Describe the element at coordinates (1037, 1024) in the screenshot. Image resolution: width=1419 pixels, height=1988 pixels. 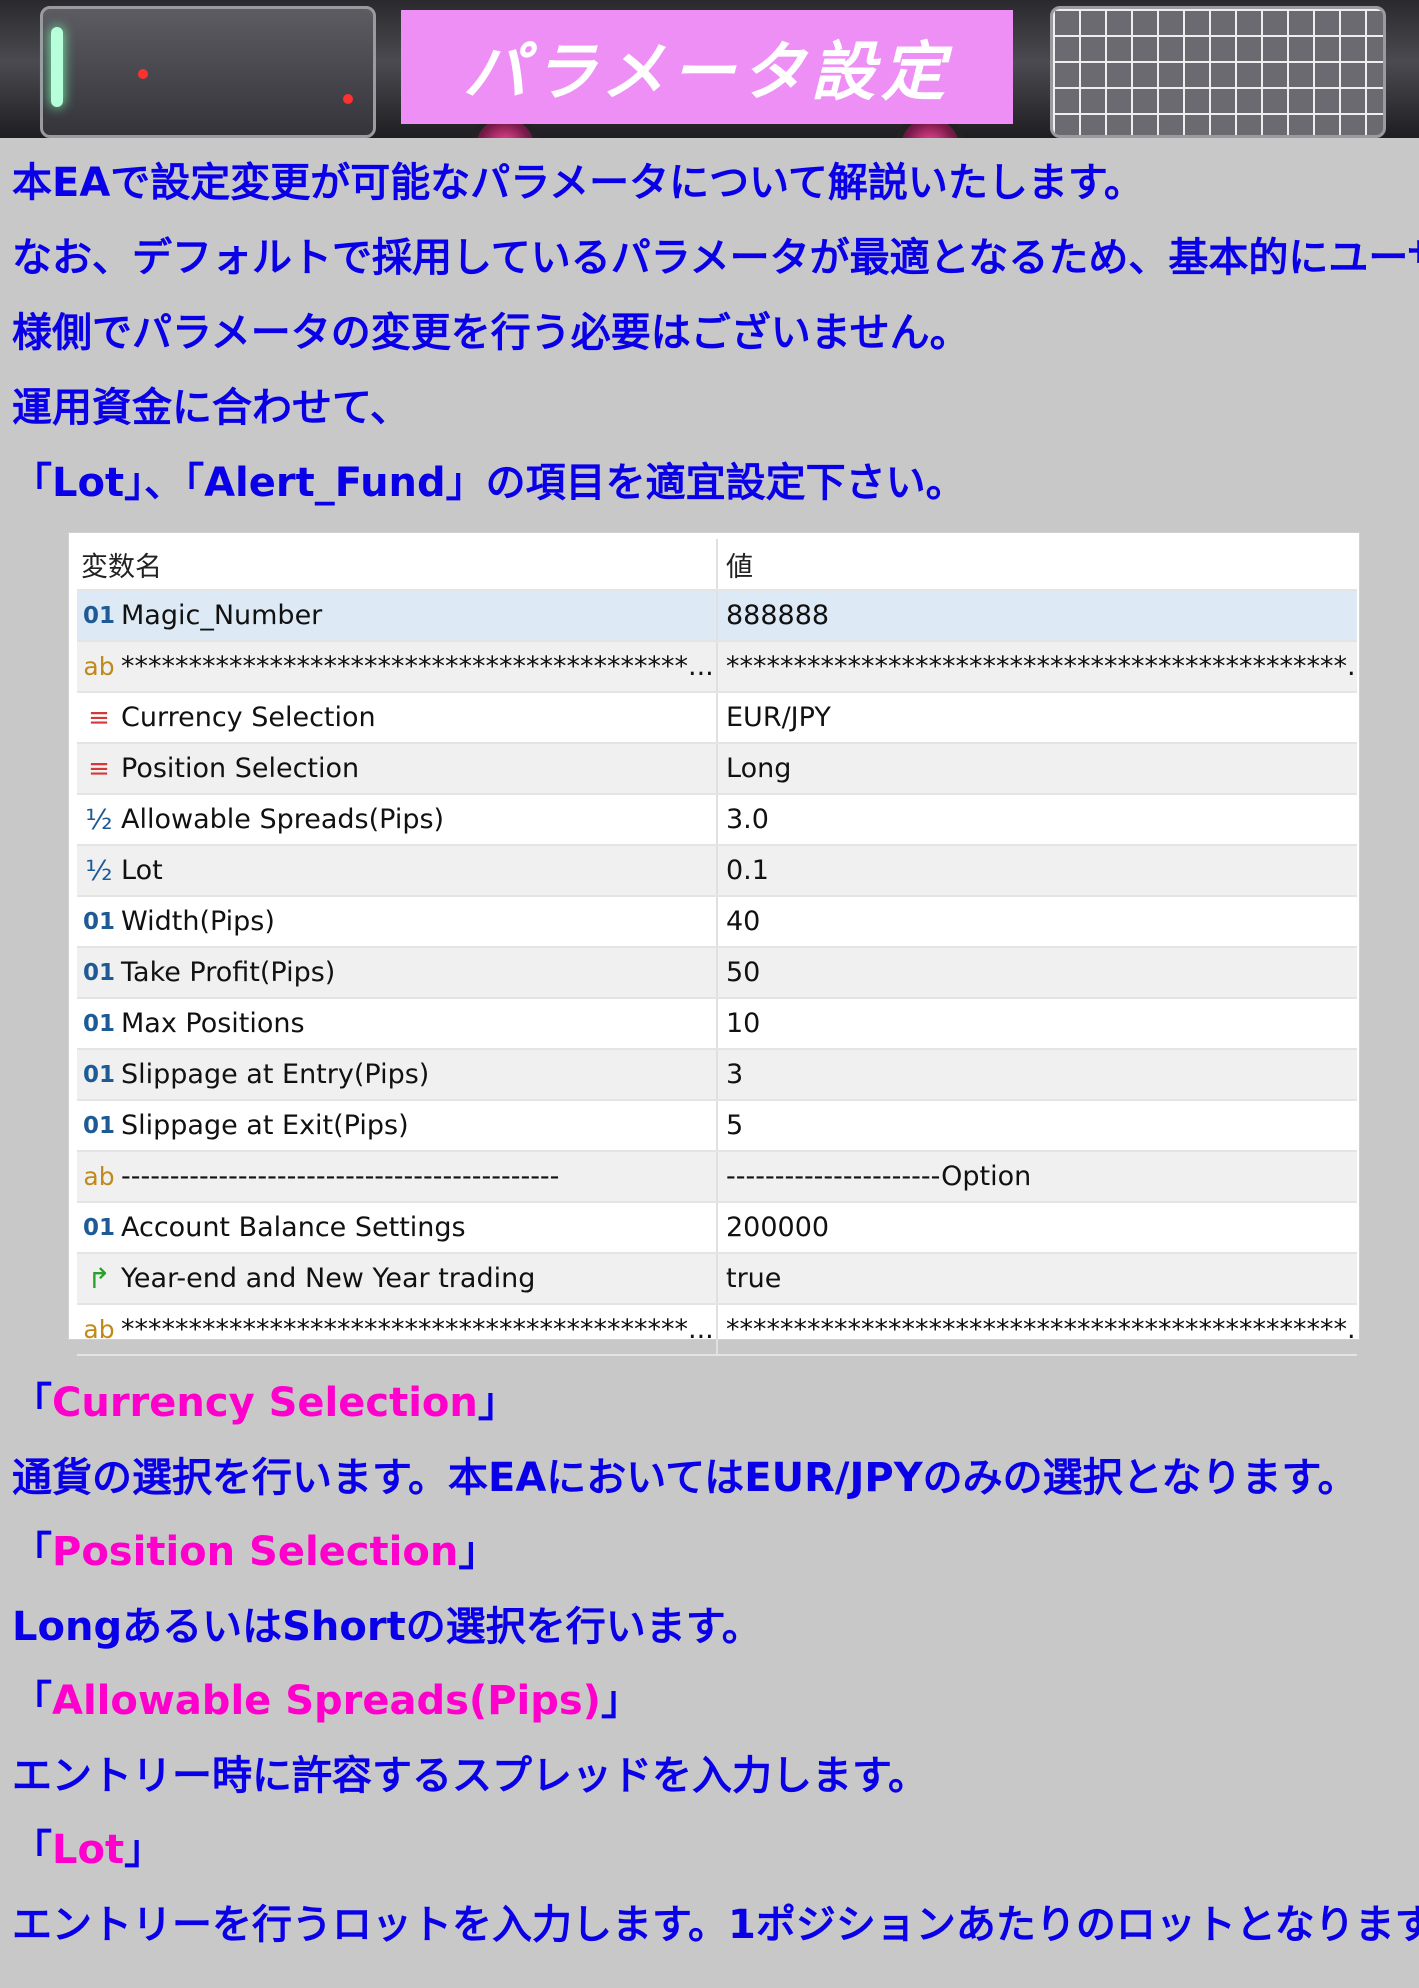
I see `param-value-cell: 10` at that location.